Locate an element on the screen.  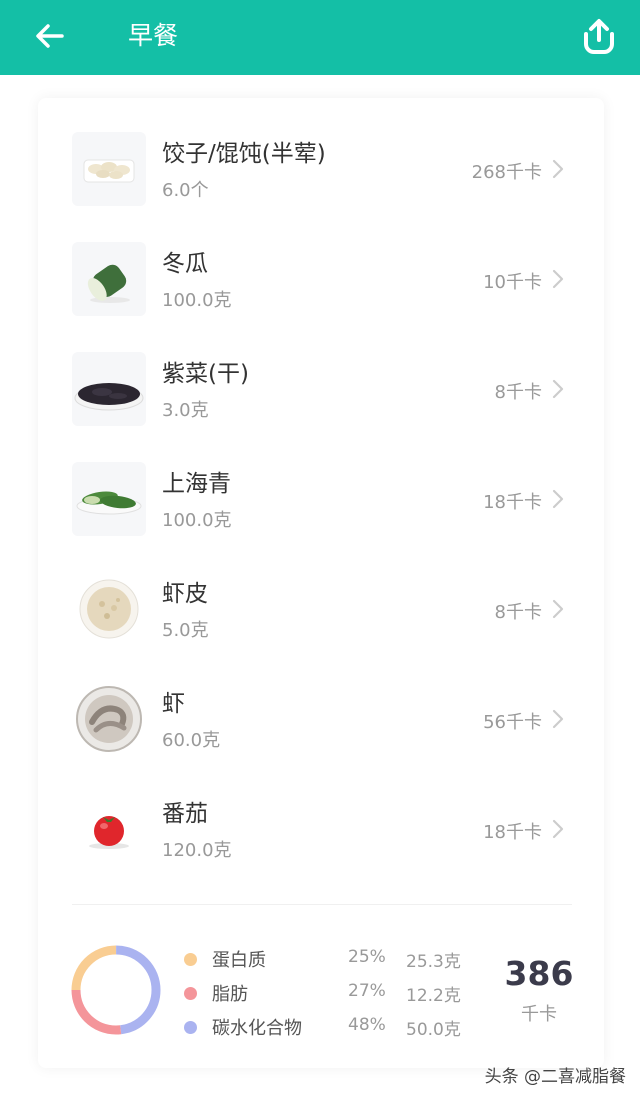
food-name: 上海青 is located at coordinates (196, 484).